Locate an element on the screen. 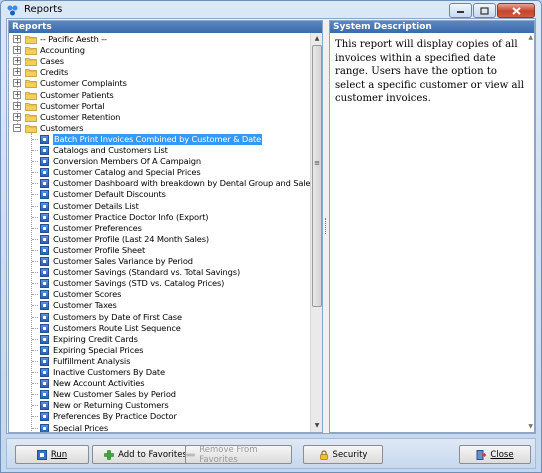 This screenshot has height=473, width=542. tree-report-row: Customer Practice Doctor Info (Export) is located at coordinates (159, 217).